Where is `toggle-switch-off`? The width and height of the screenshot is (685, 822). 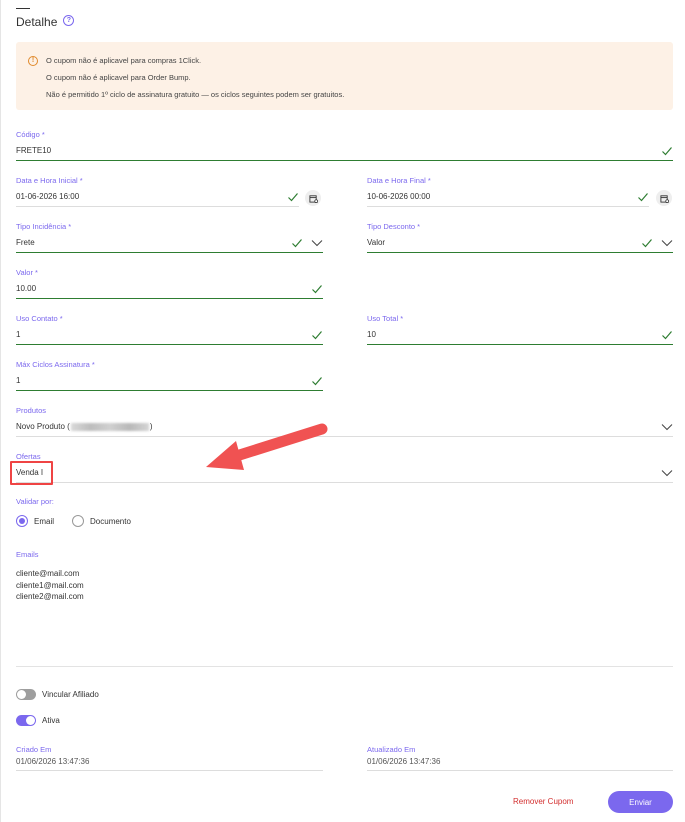
toggle-switch-off is located at coordinates (26, 694).